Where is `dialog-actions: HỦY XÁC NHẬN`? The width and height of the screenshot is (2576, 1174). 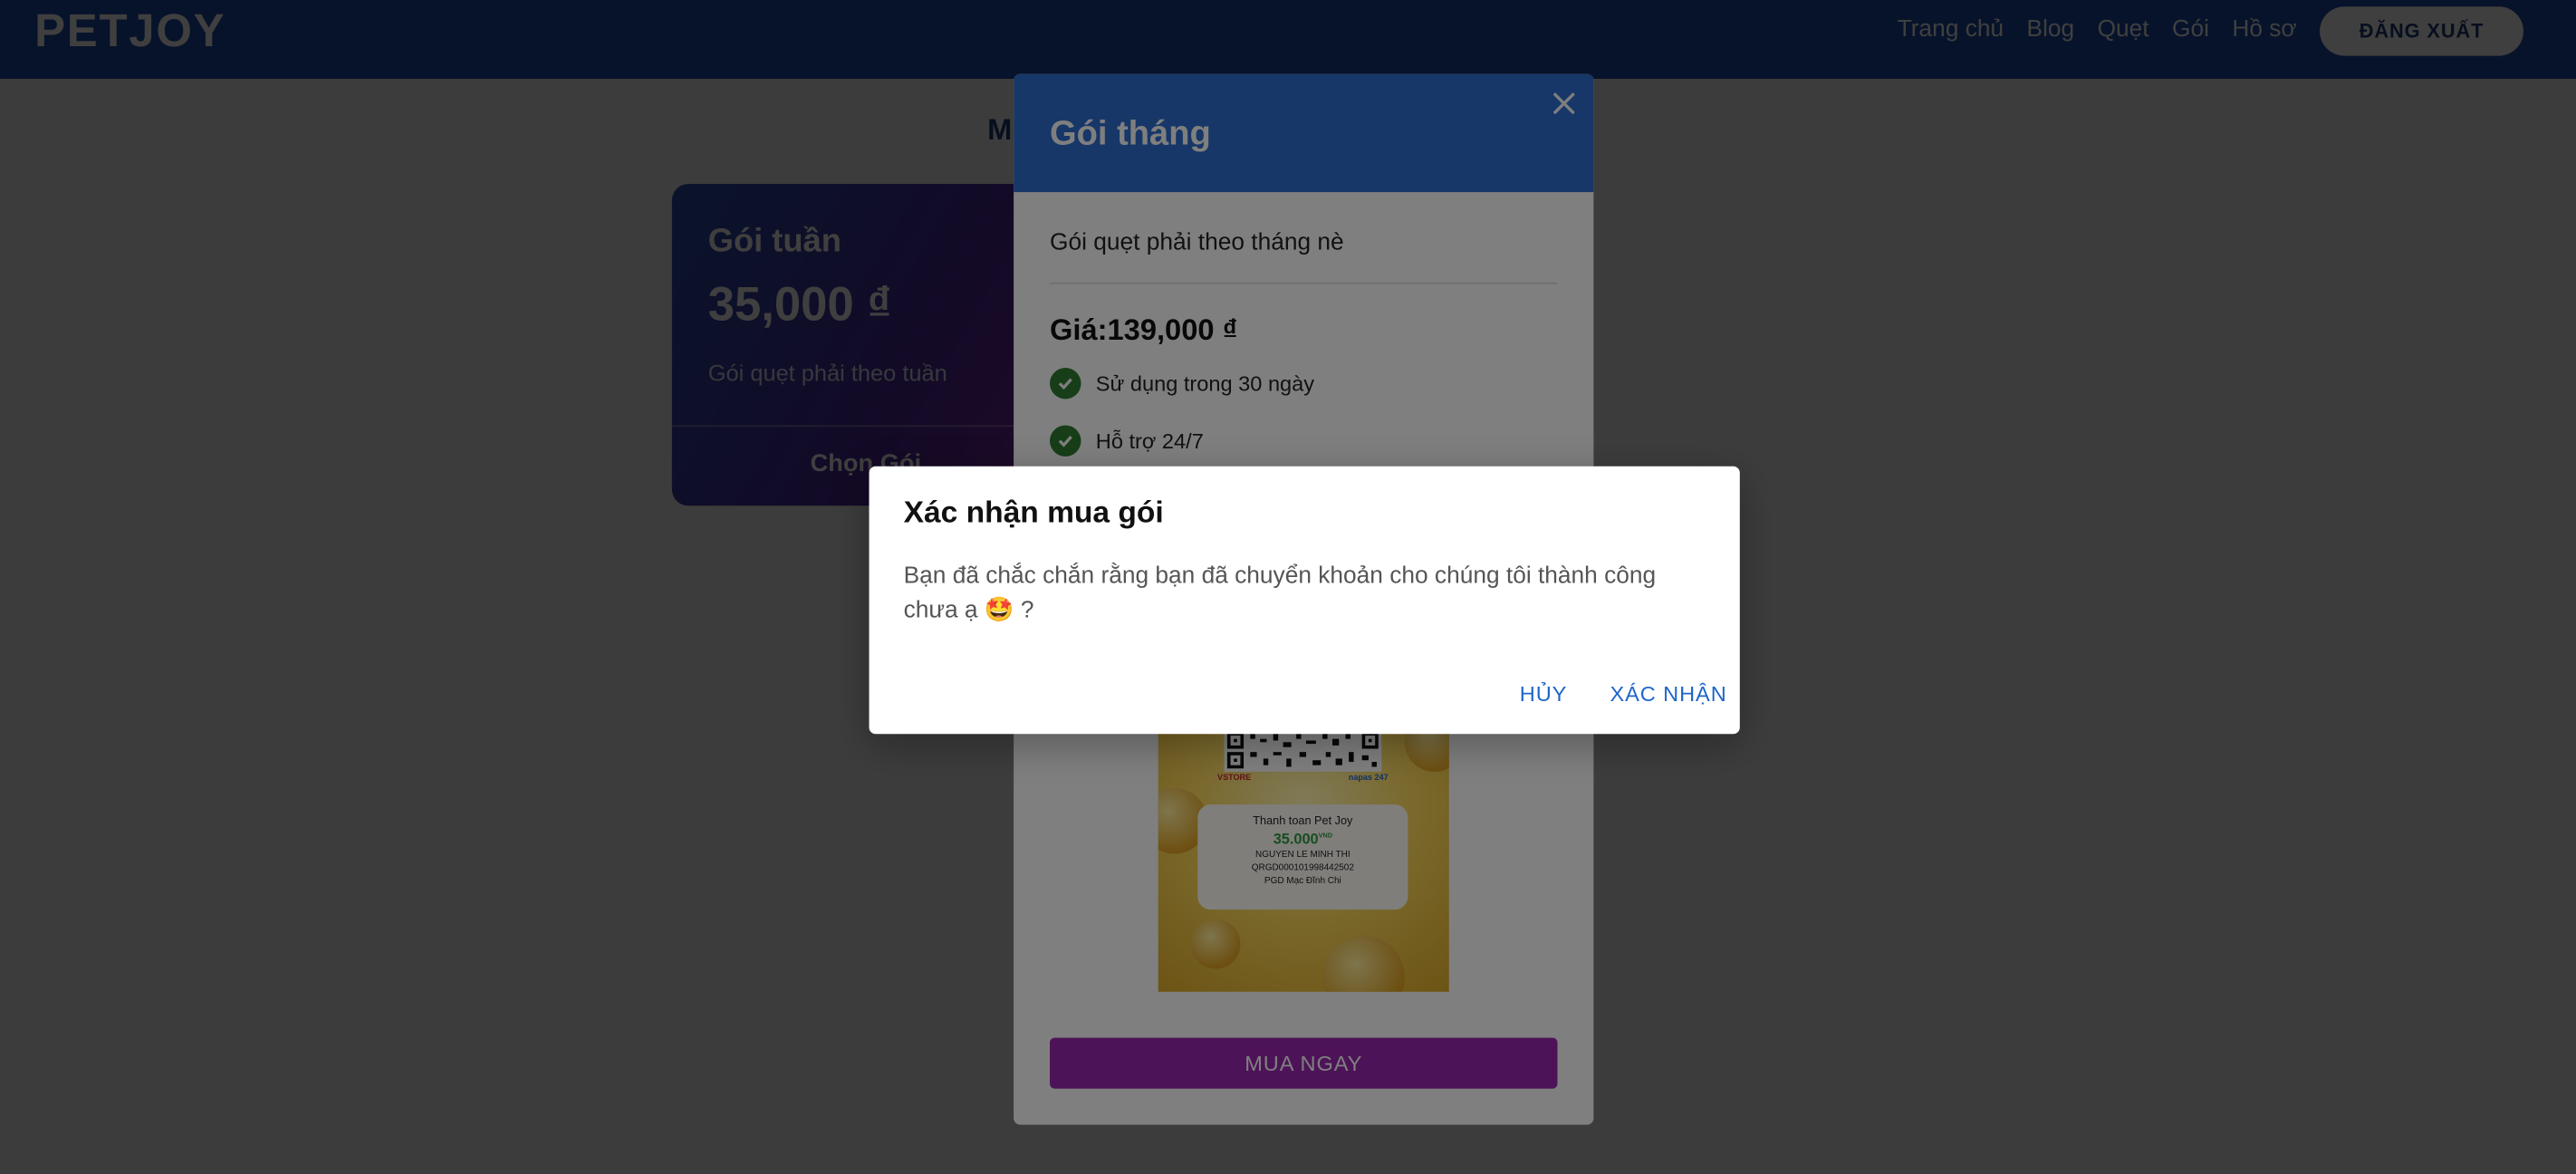
dialog-actions: HỦY XÁC NHẬN is located at coordinates (1305, 694).